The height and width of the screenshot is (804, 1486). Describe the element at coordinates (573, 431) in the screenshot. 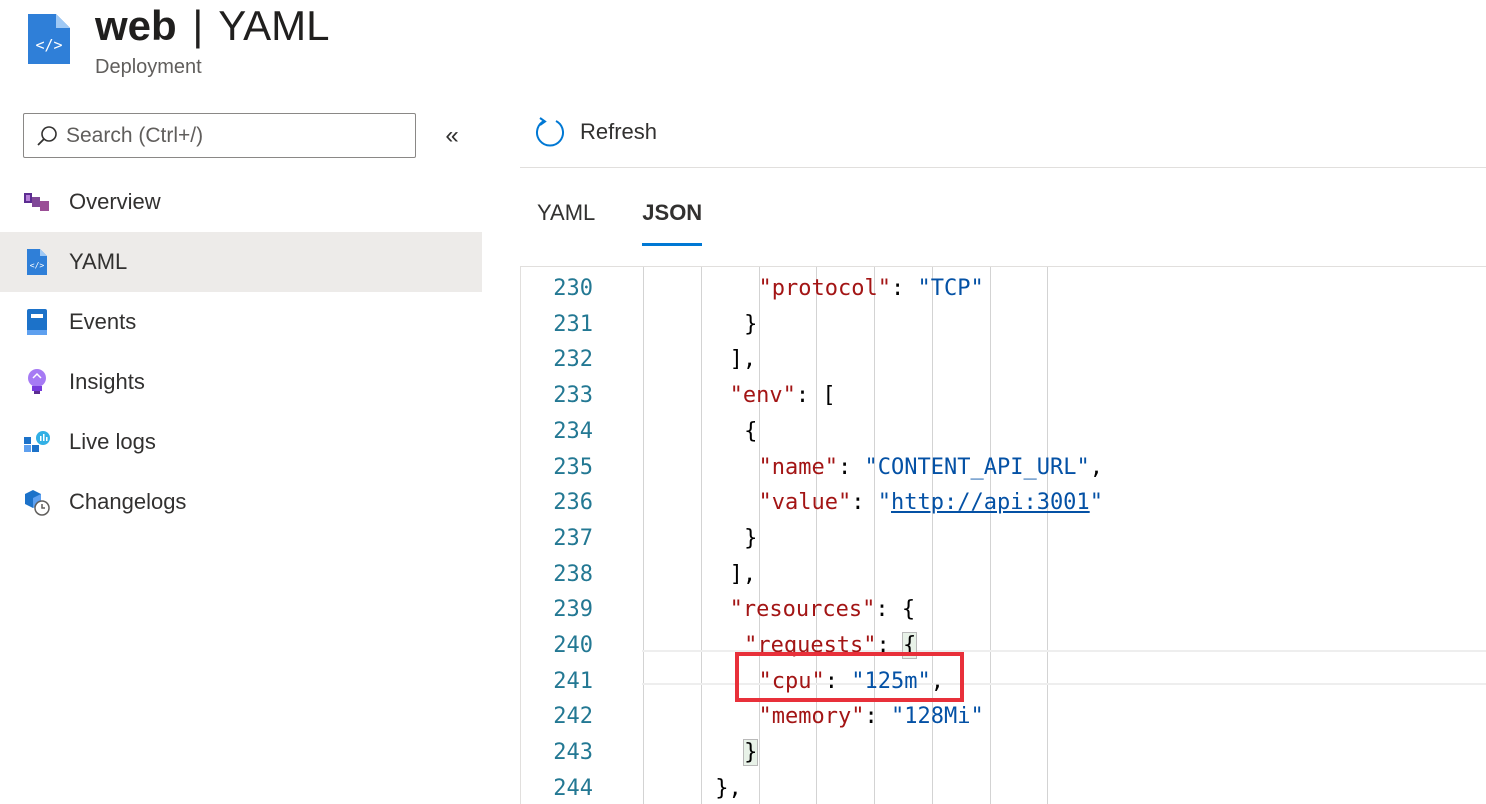

I see `line-number: 234` at that location.